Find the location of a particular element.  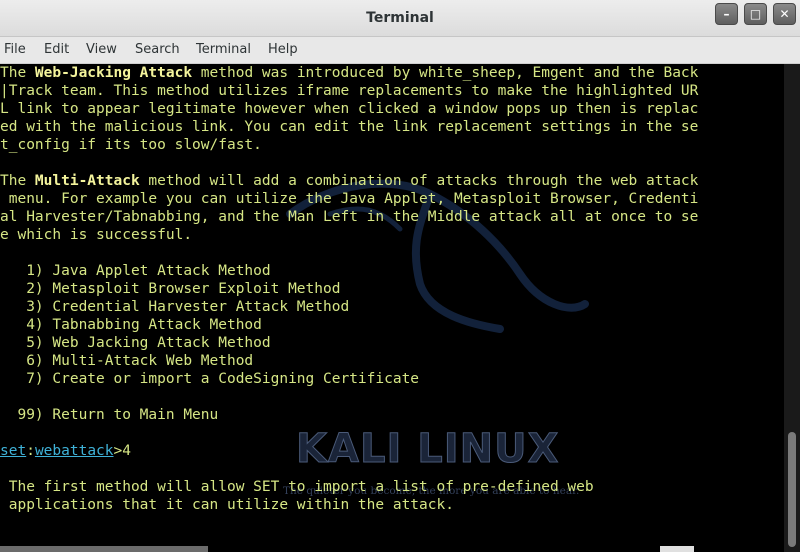

terminal-line: e which is successful. is located at coordinates (96, 235).